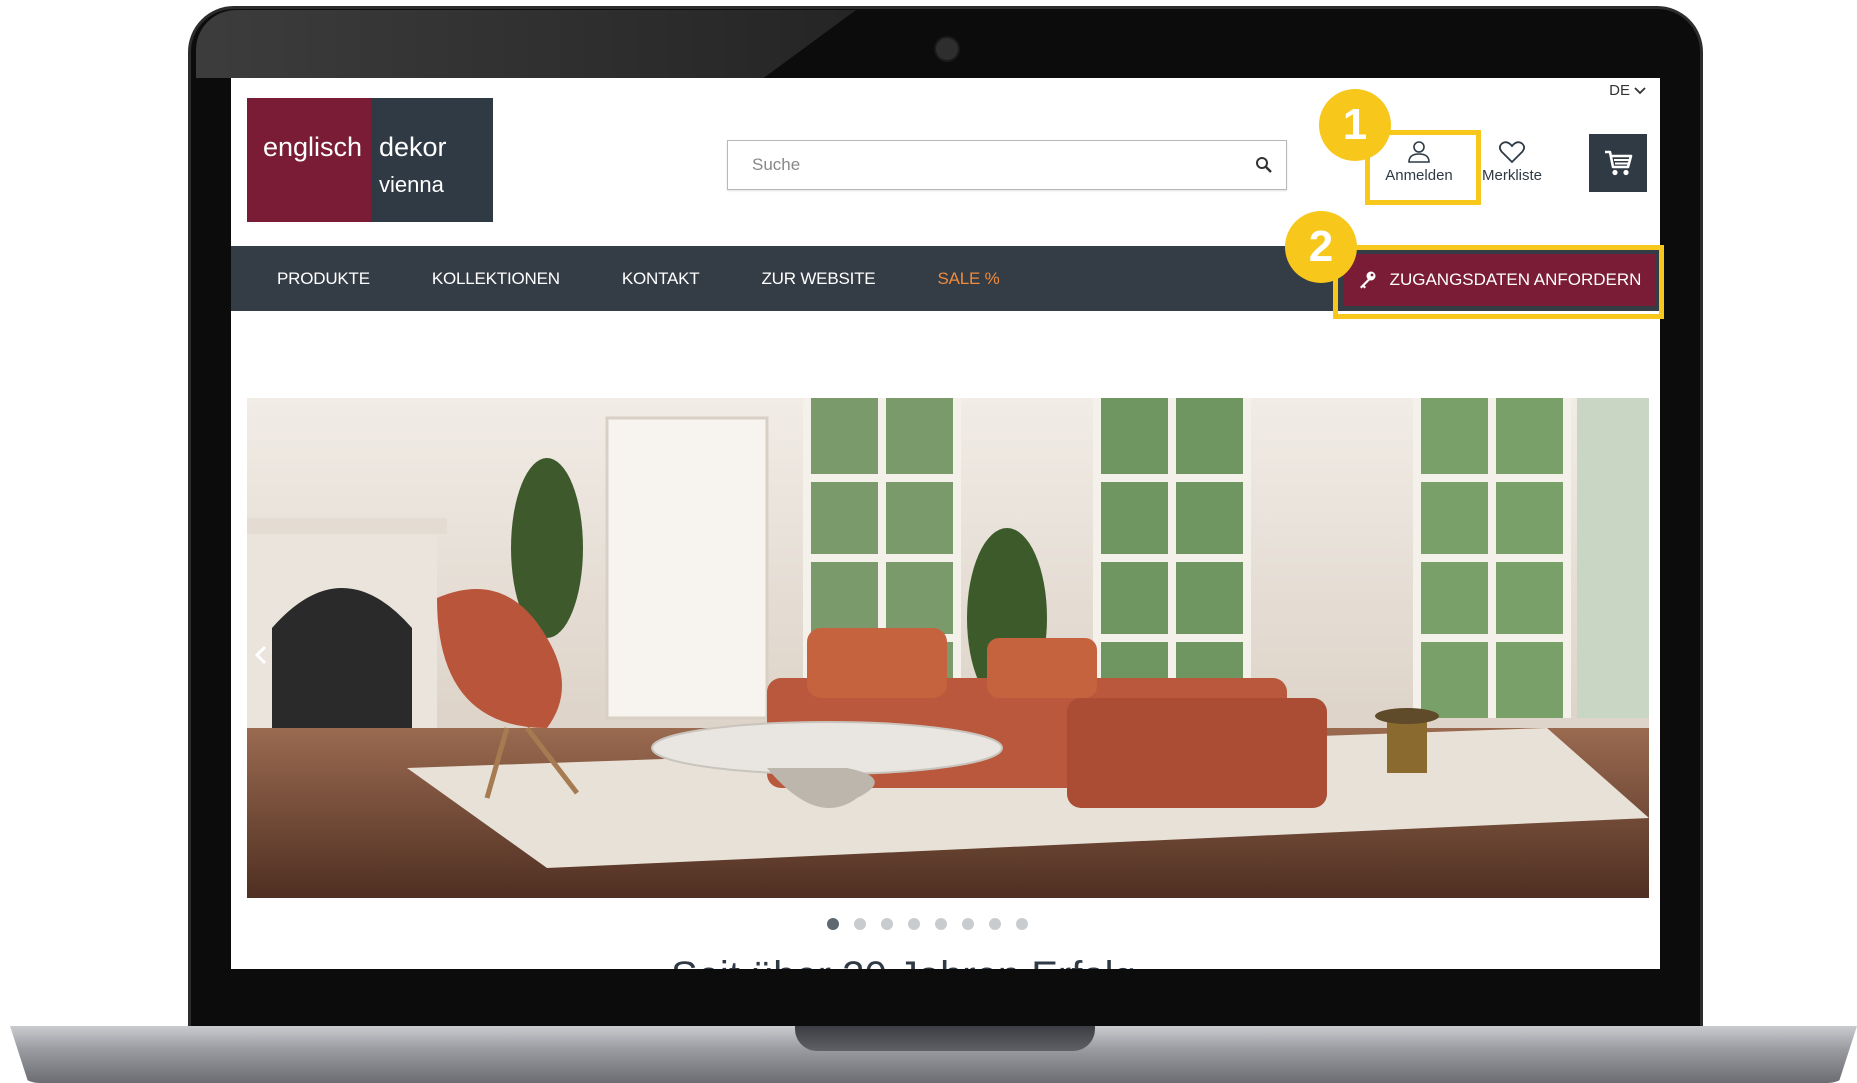 The height and width of the screenshot is (1083, 1857). I want to click on wishlist-label: Merkliste, so click(1511, 175).